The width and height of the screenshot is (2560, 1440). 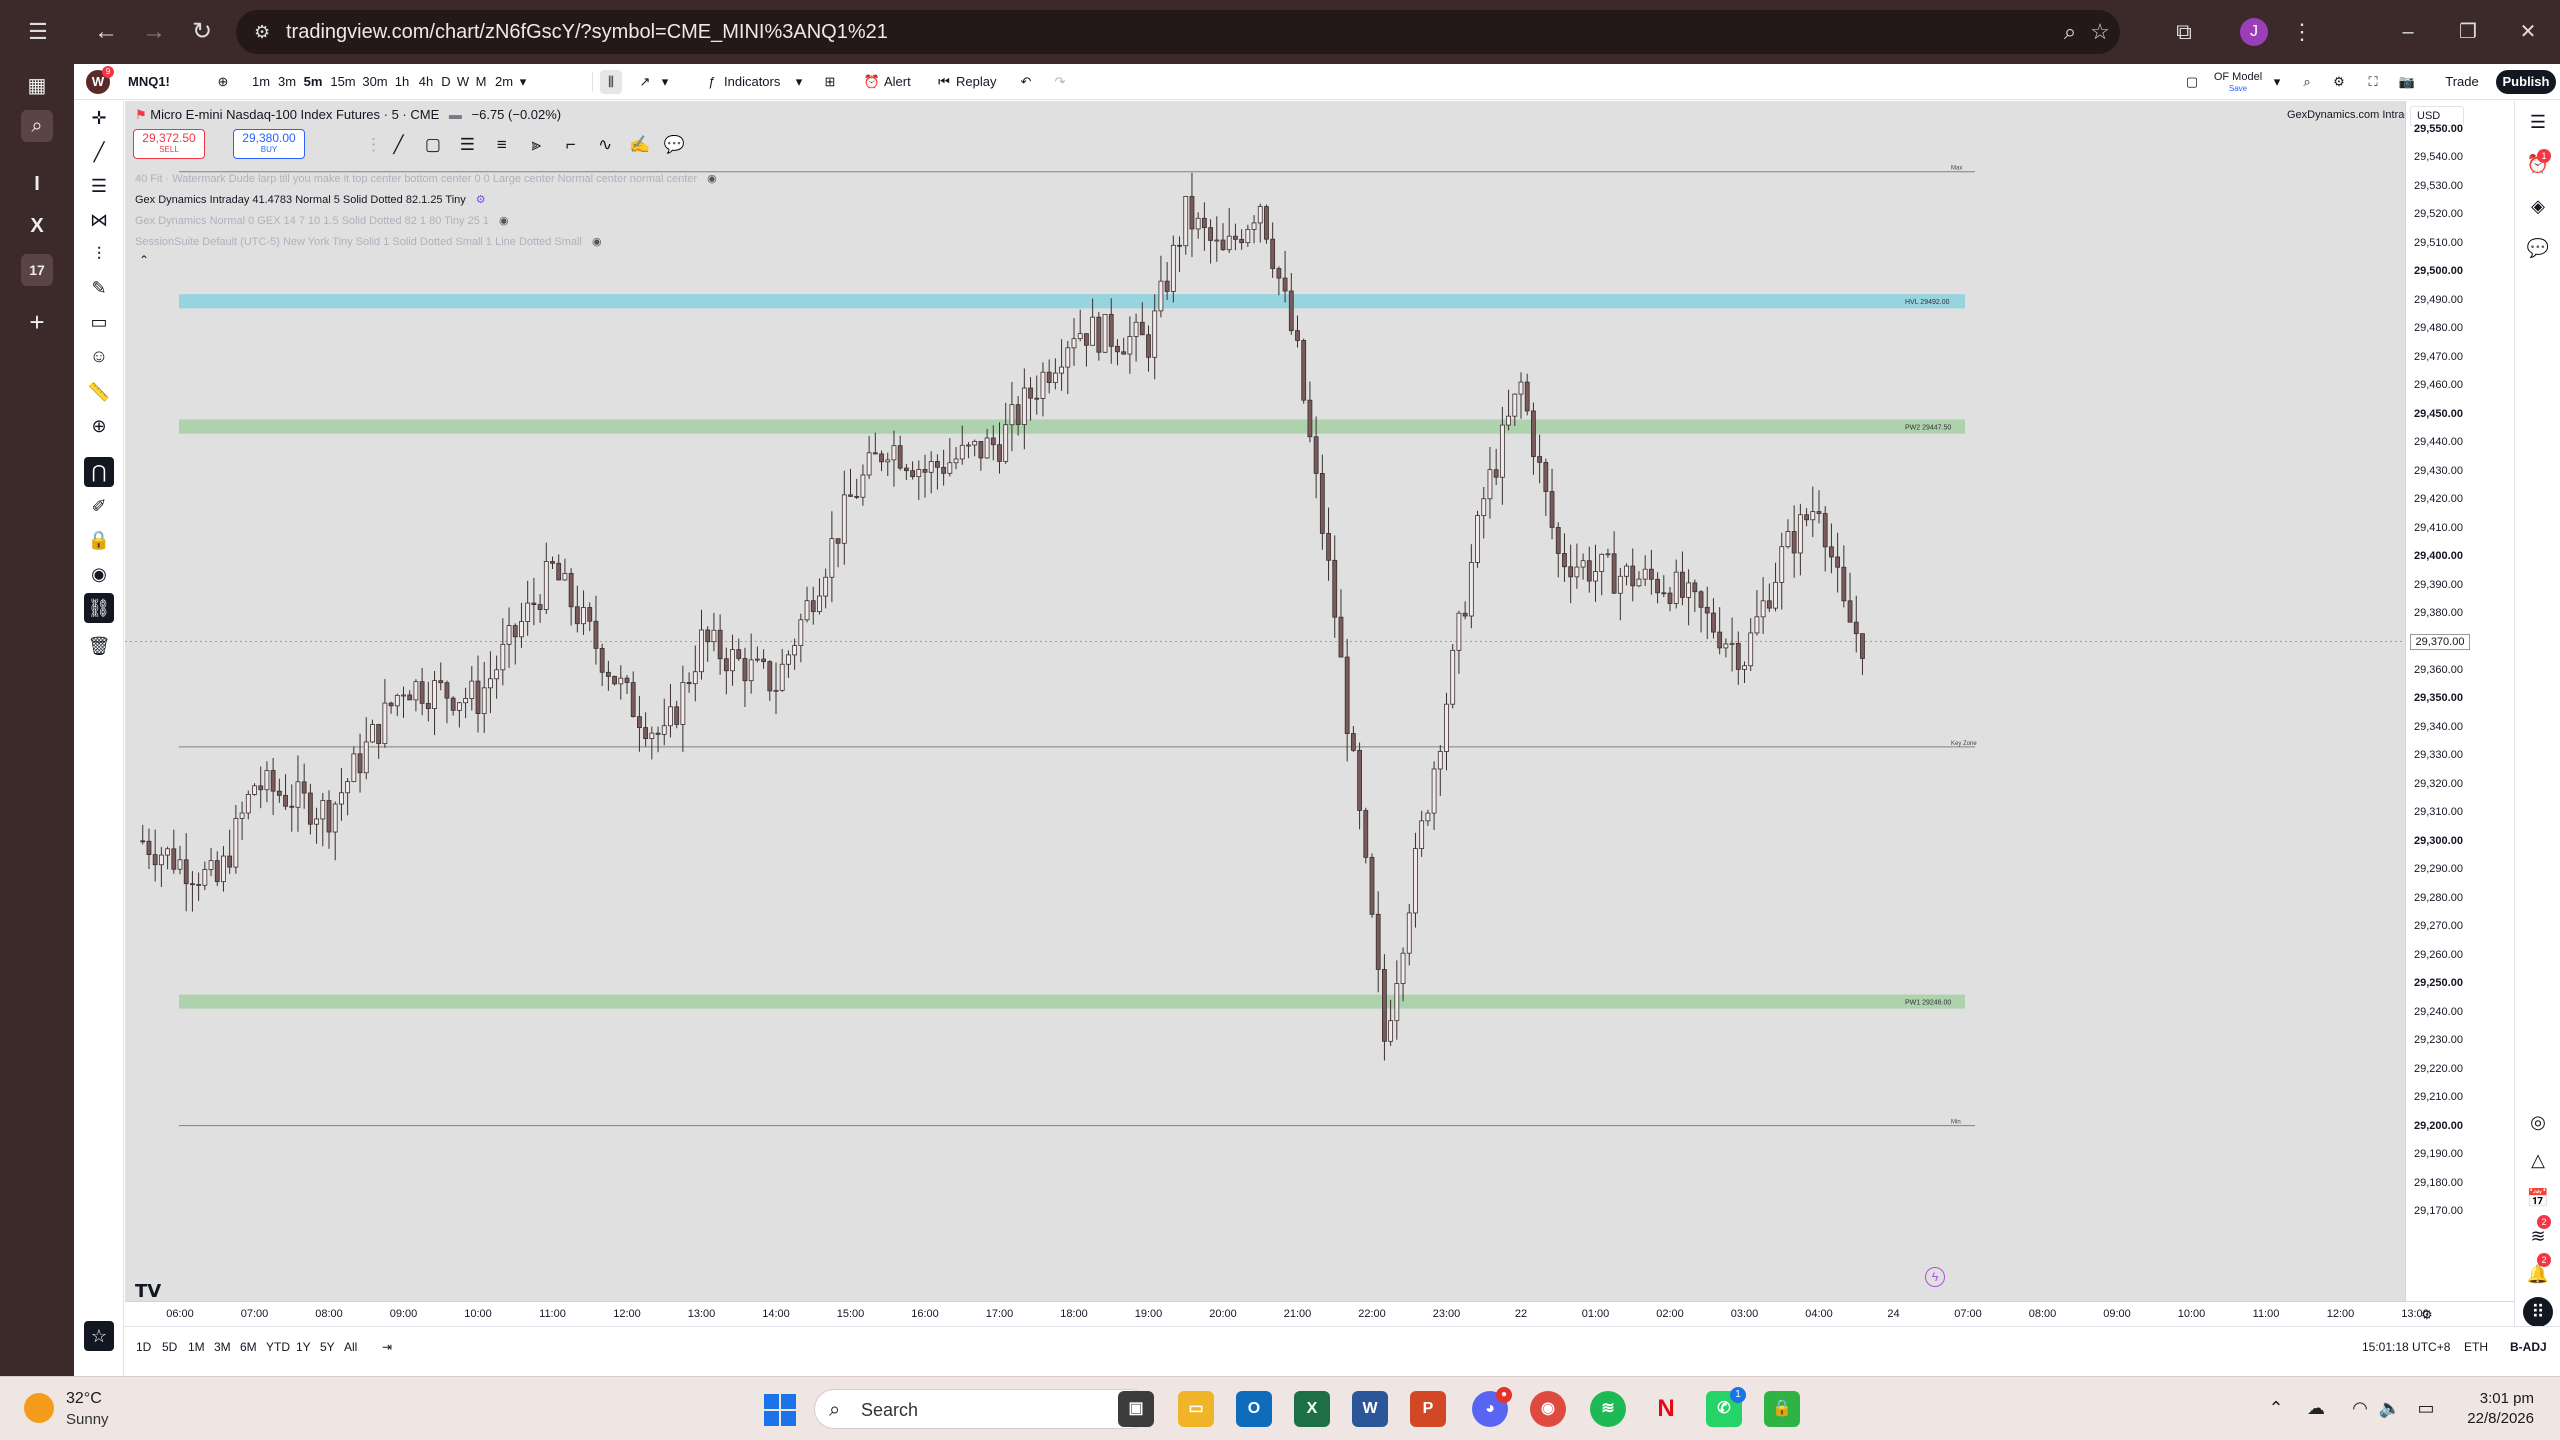 What do you see at coordinates (780, 1410) in the screenshot?
I see `start-windows-icon` at bounding box center [780, 1410].